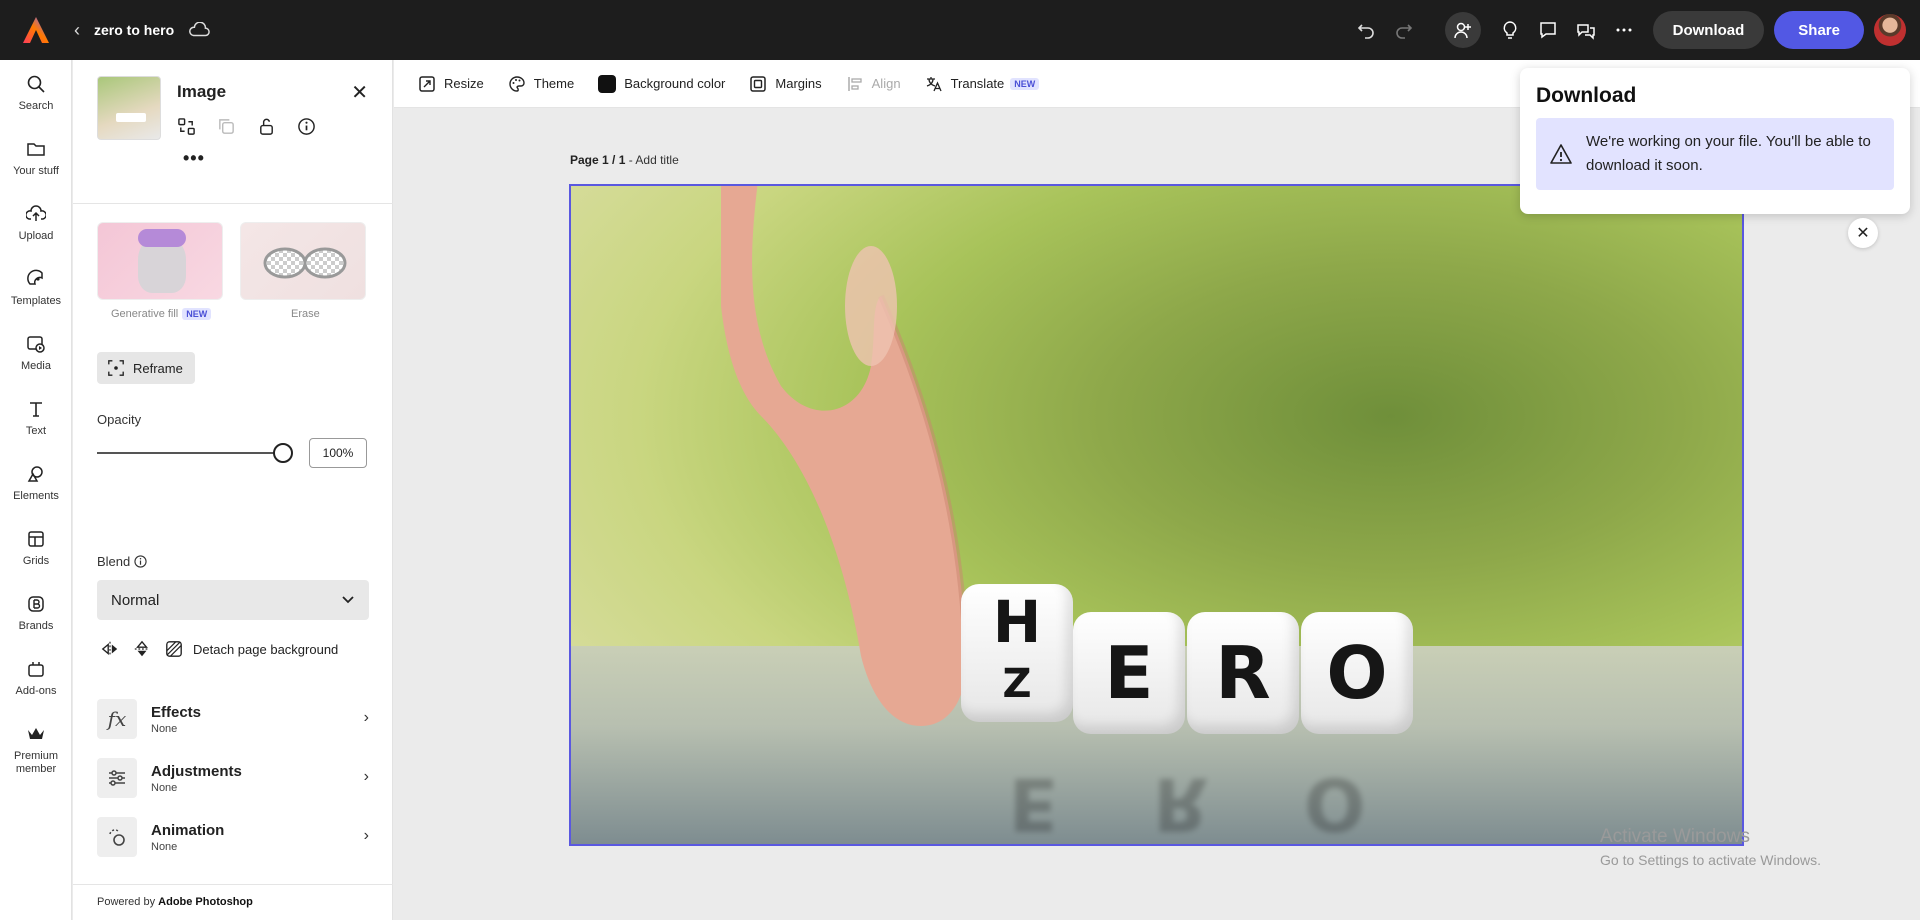  What do you see at coordinates (265, 649) in the screenshot?
I see `detach-page-background-button: Detach page background` at bounding box center [265, 649].